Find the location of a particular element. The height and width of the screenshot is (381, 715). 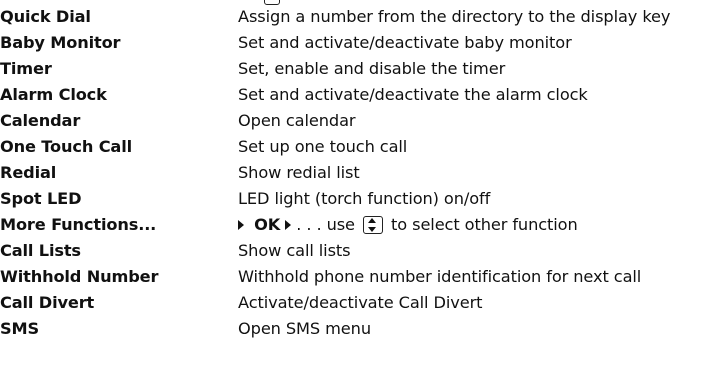

table-row: Calendar Open calendar is located at coordinates (357, 121).